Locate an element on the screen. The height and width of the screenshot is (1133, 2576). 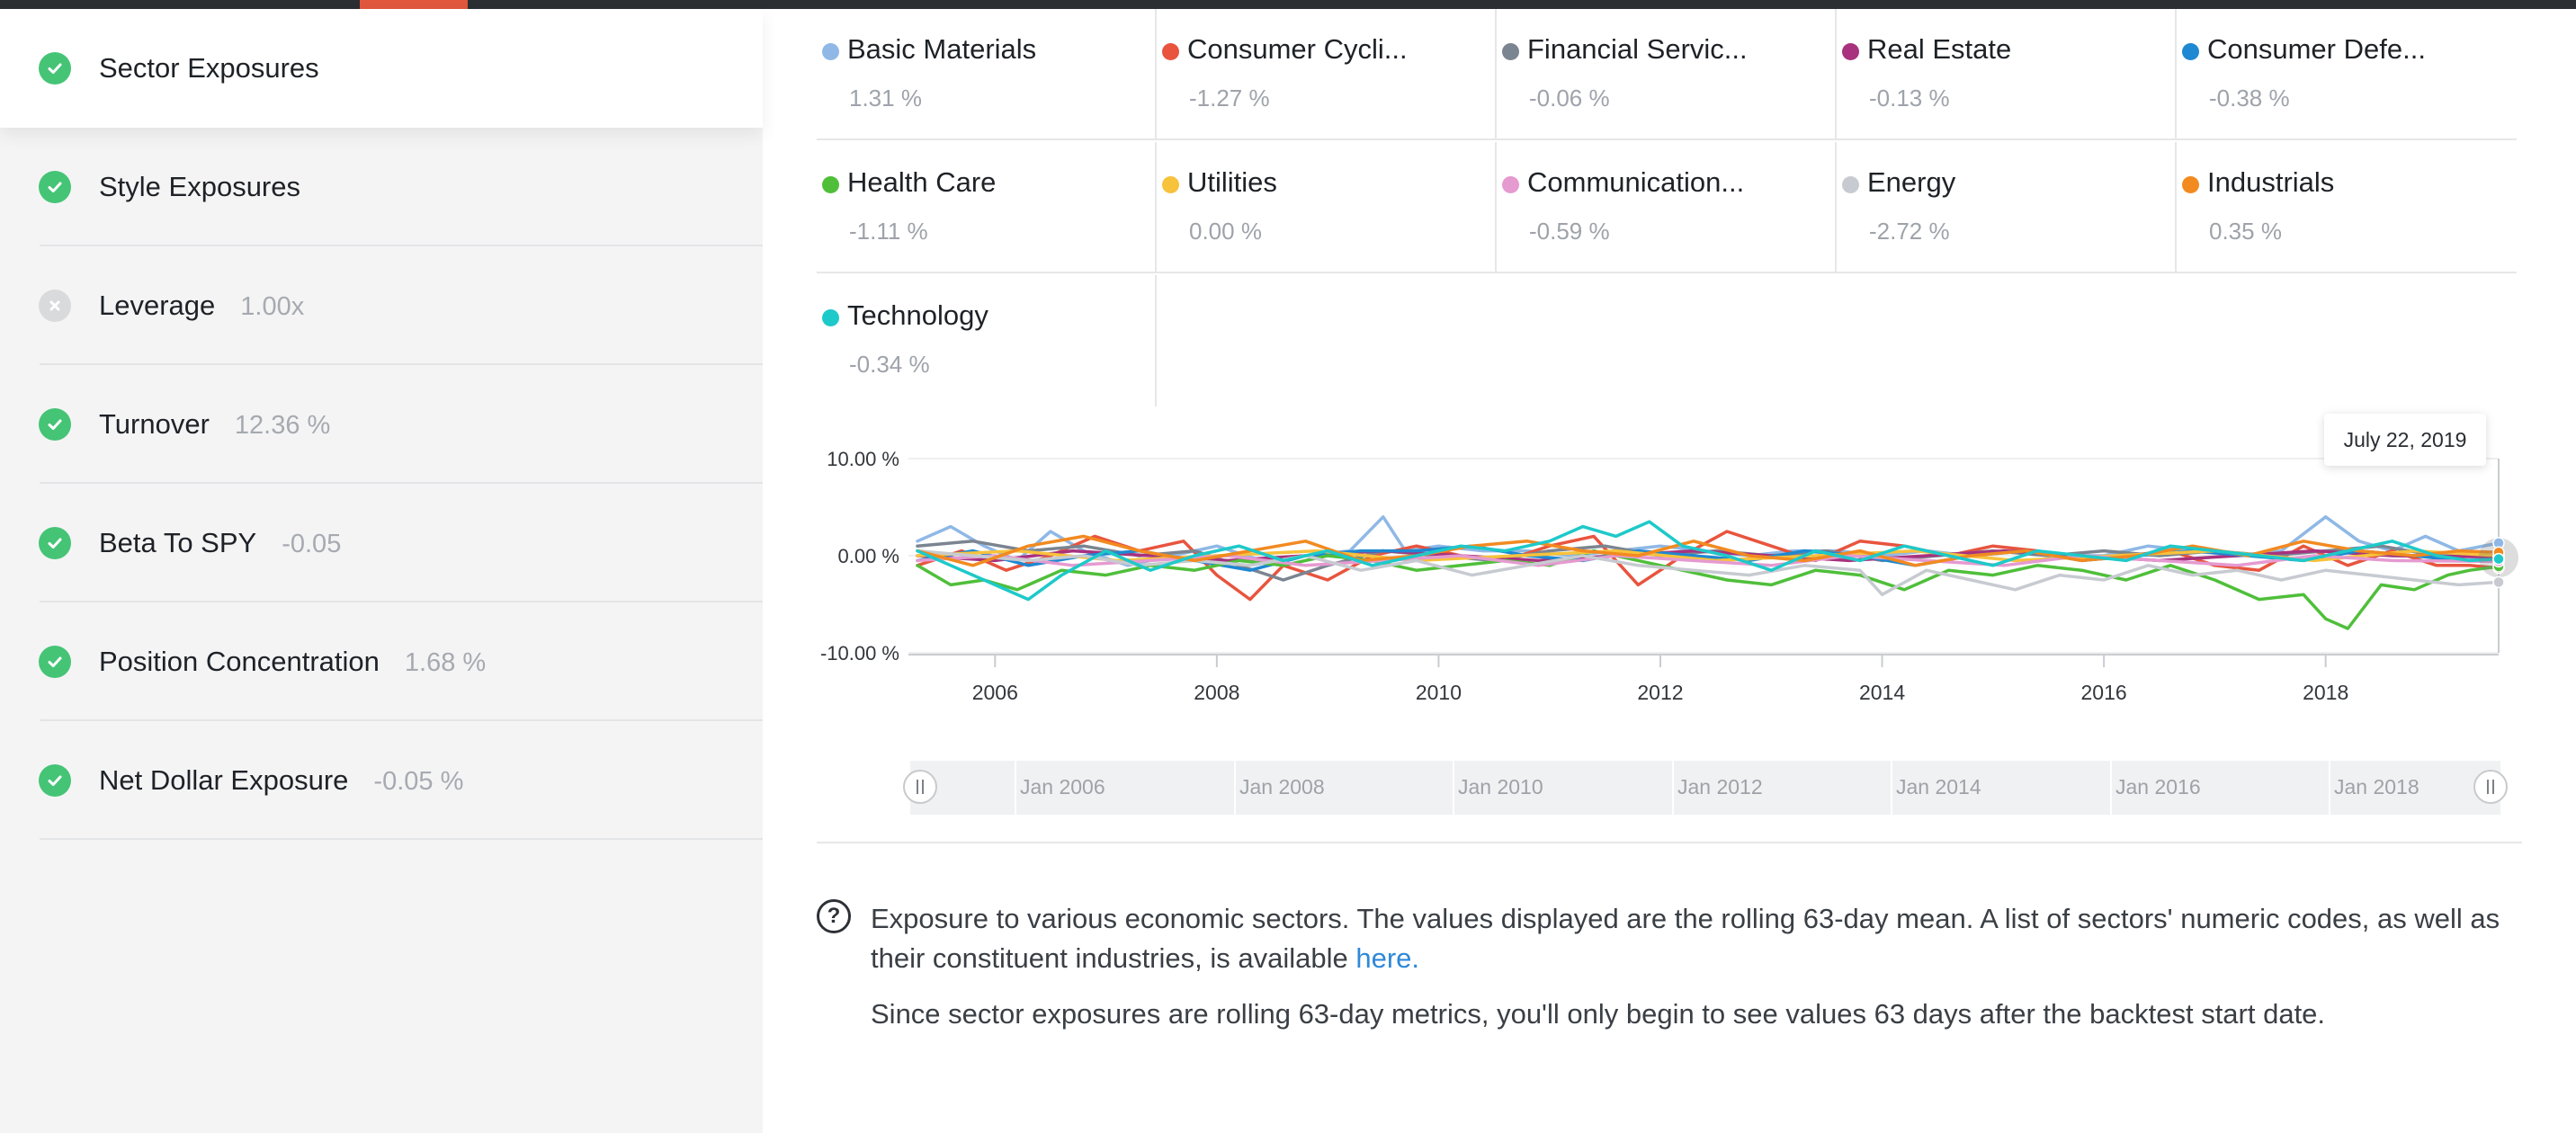
x-tick-label: 2006 is located at coordinates (995, 692).